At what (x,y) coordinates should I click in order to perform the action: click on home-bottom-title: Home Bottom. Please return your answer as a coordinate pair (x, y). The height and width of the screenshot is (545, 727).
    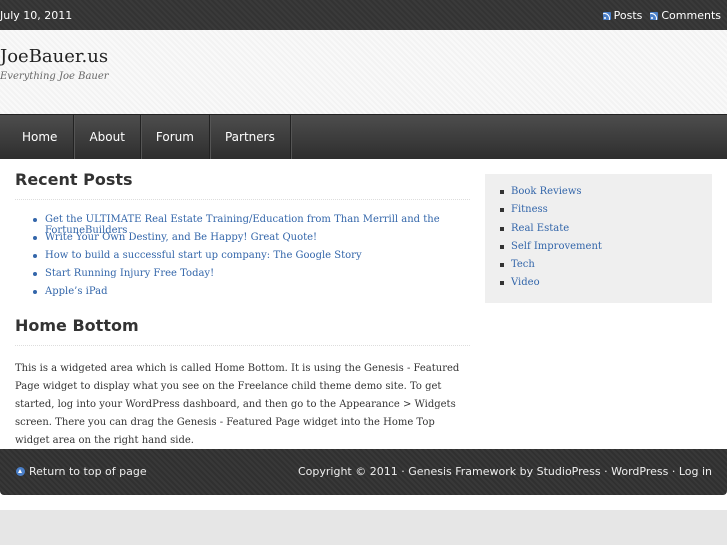
    Looking at the image, I should click on (242, 331).